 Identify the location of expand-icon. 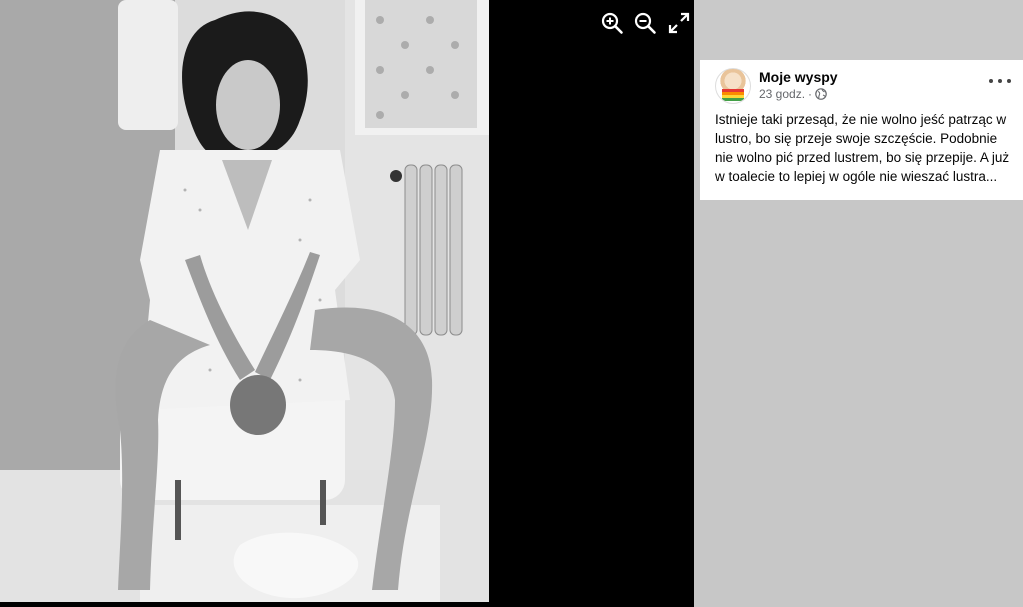
(679, 23).